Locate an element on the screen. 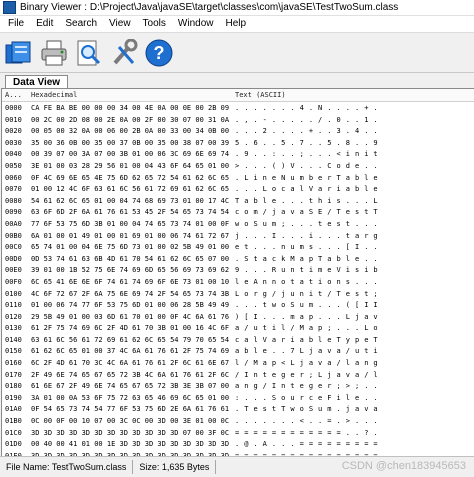 The image size is (474, 477). row-address: 0080 is located at coordinates (13, 200).